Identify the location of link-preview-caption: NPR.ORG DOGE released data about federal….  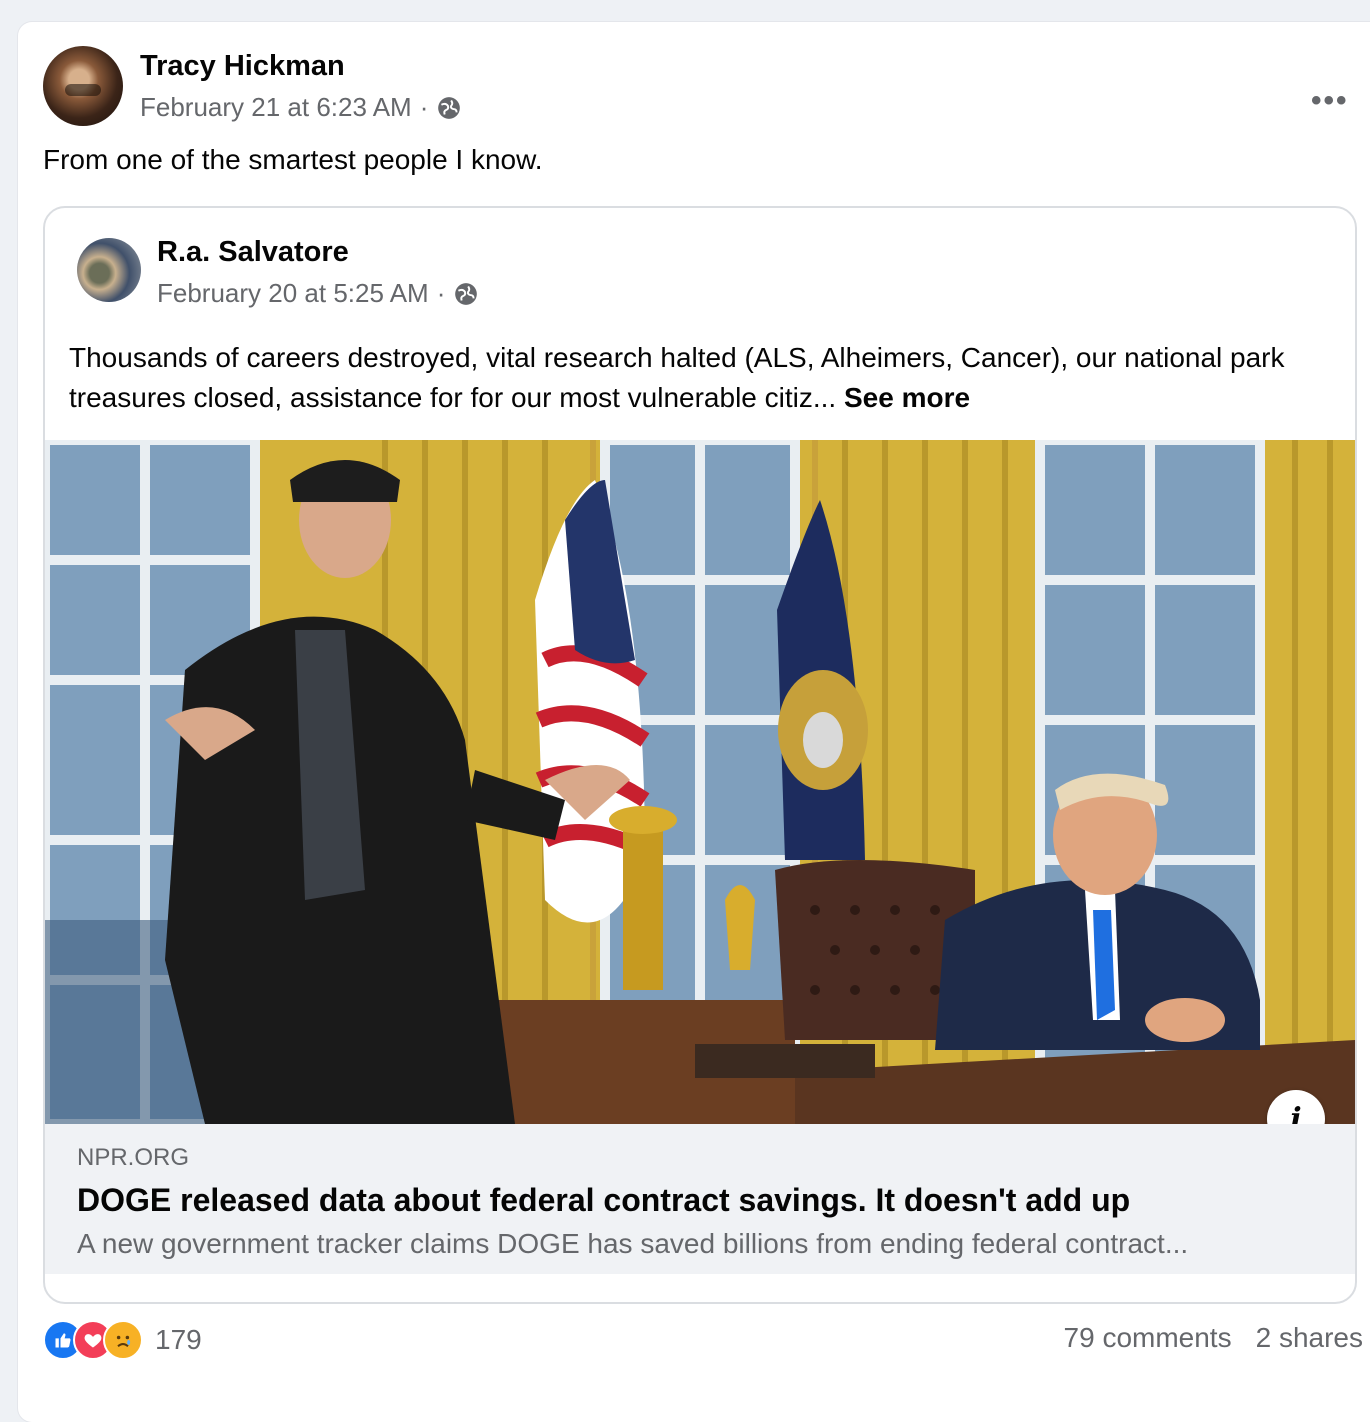
(700, 1199).